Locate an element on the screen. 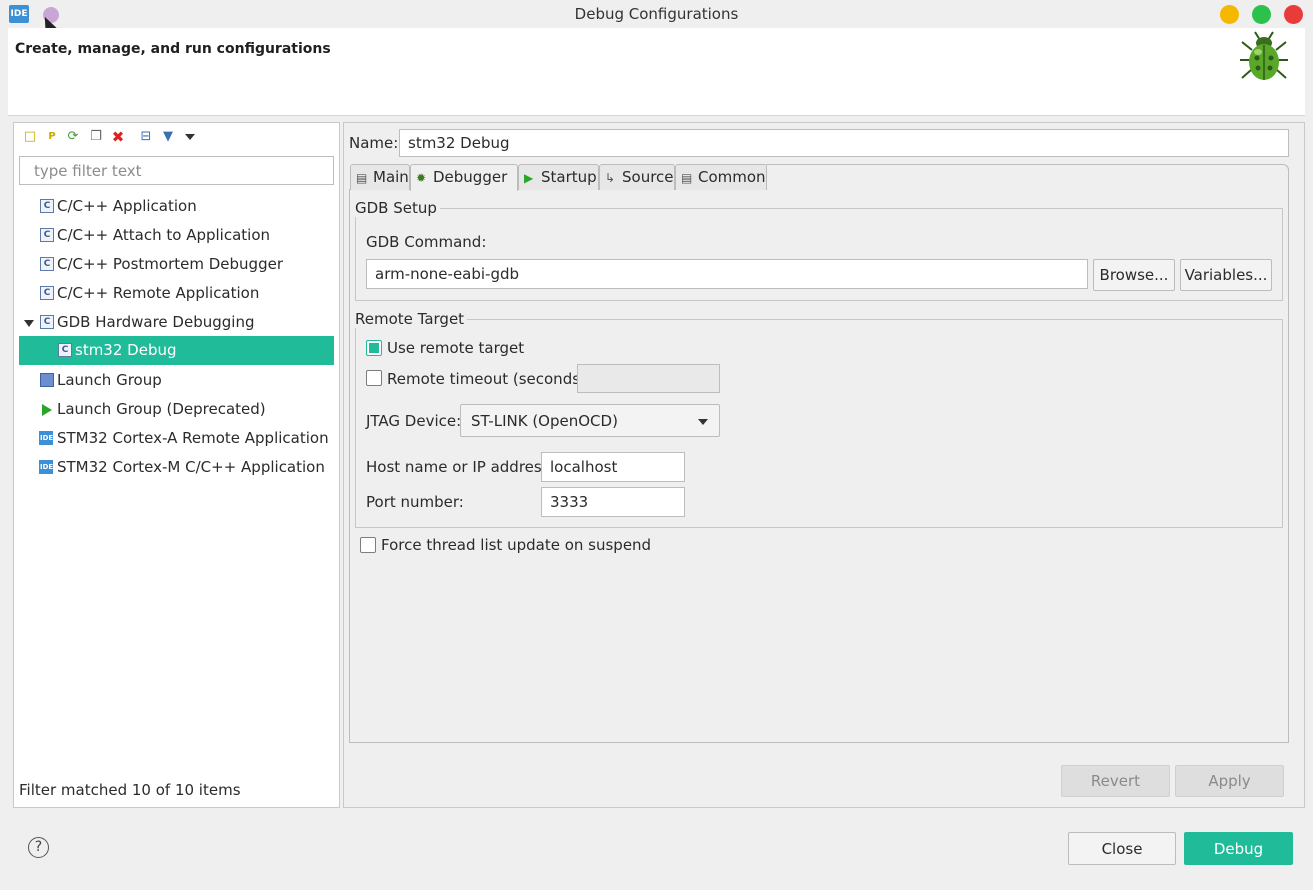  new-prototype-icon: P is located at coordinates (52, 137).